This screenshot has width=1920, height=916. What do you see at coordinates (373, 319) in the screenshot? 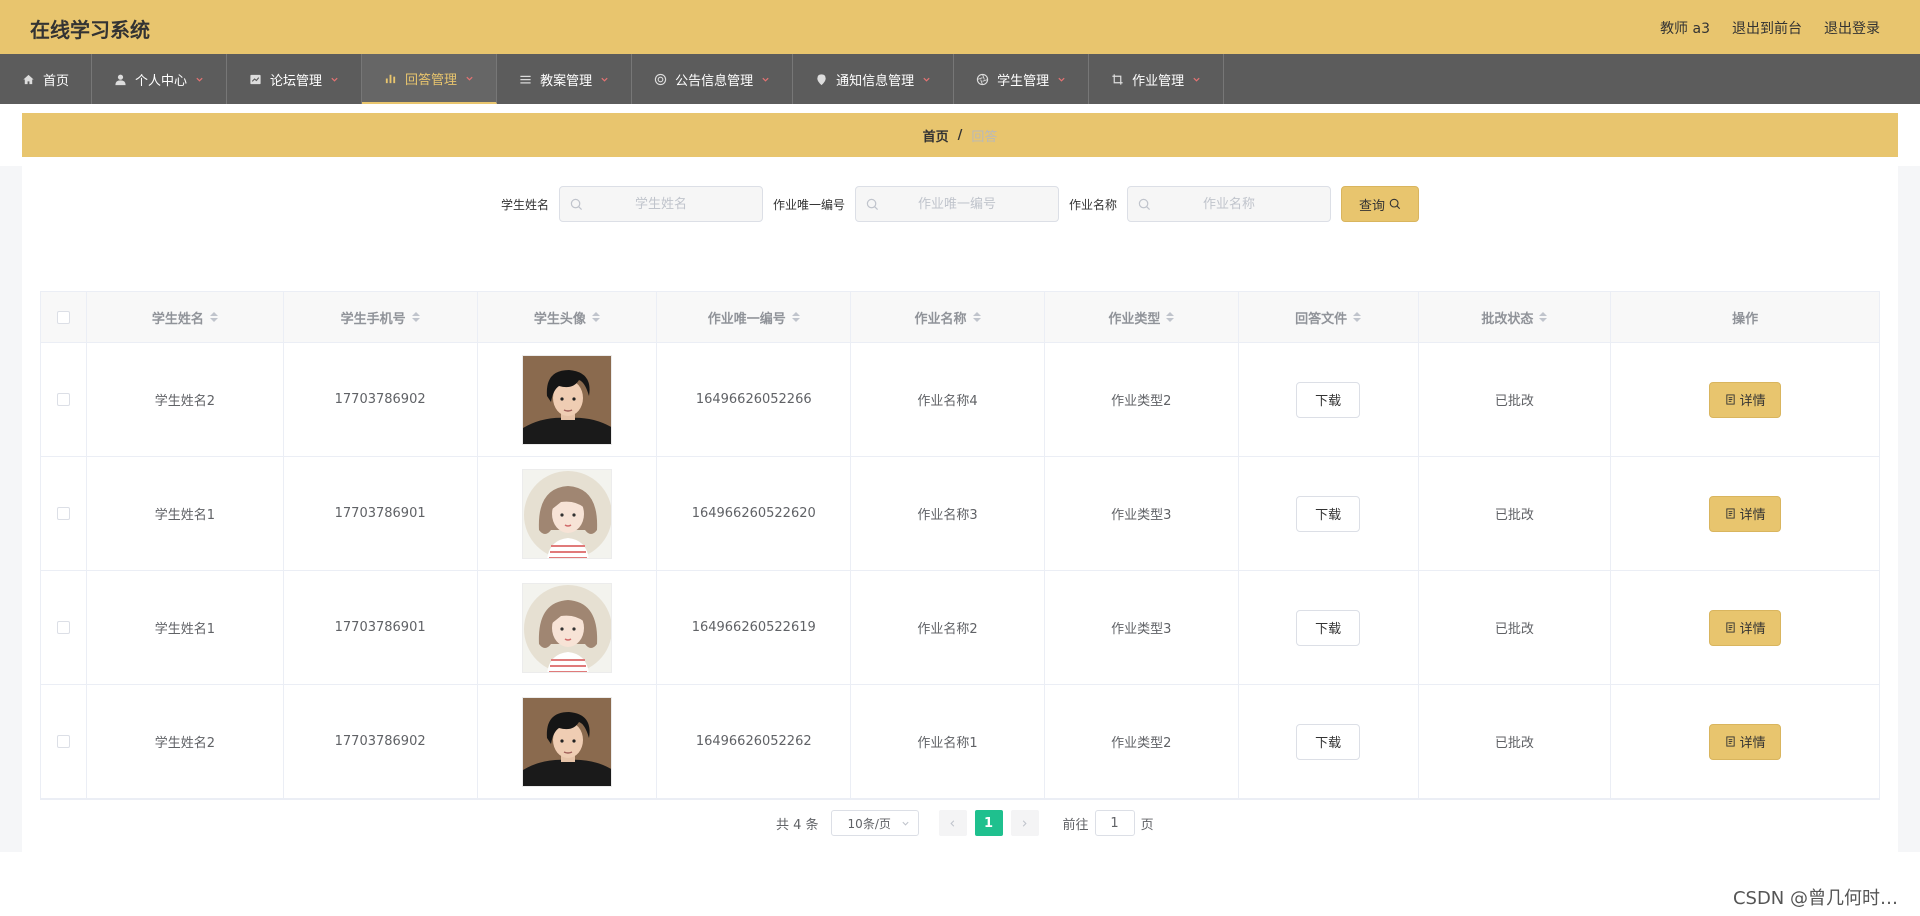
I see `column-header-label: 学生手机号` at bounding box center [373, 319].